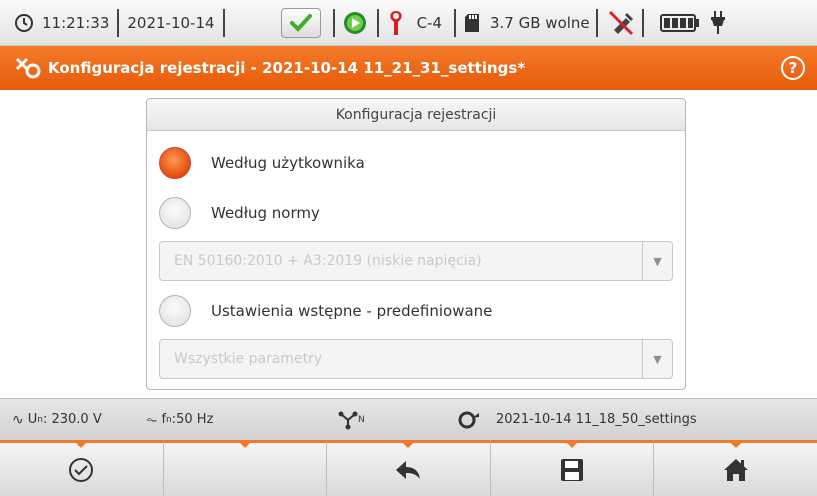  I want to click on clamp-icon, so click(396, 22).